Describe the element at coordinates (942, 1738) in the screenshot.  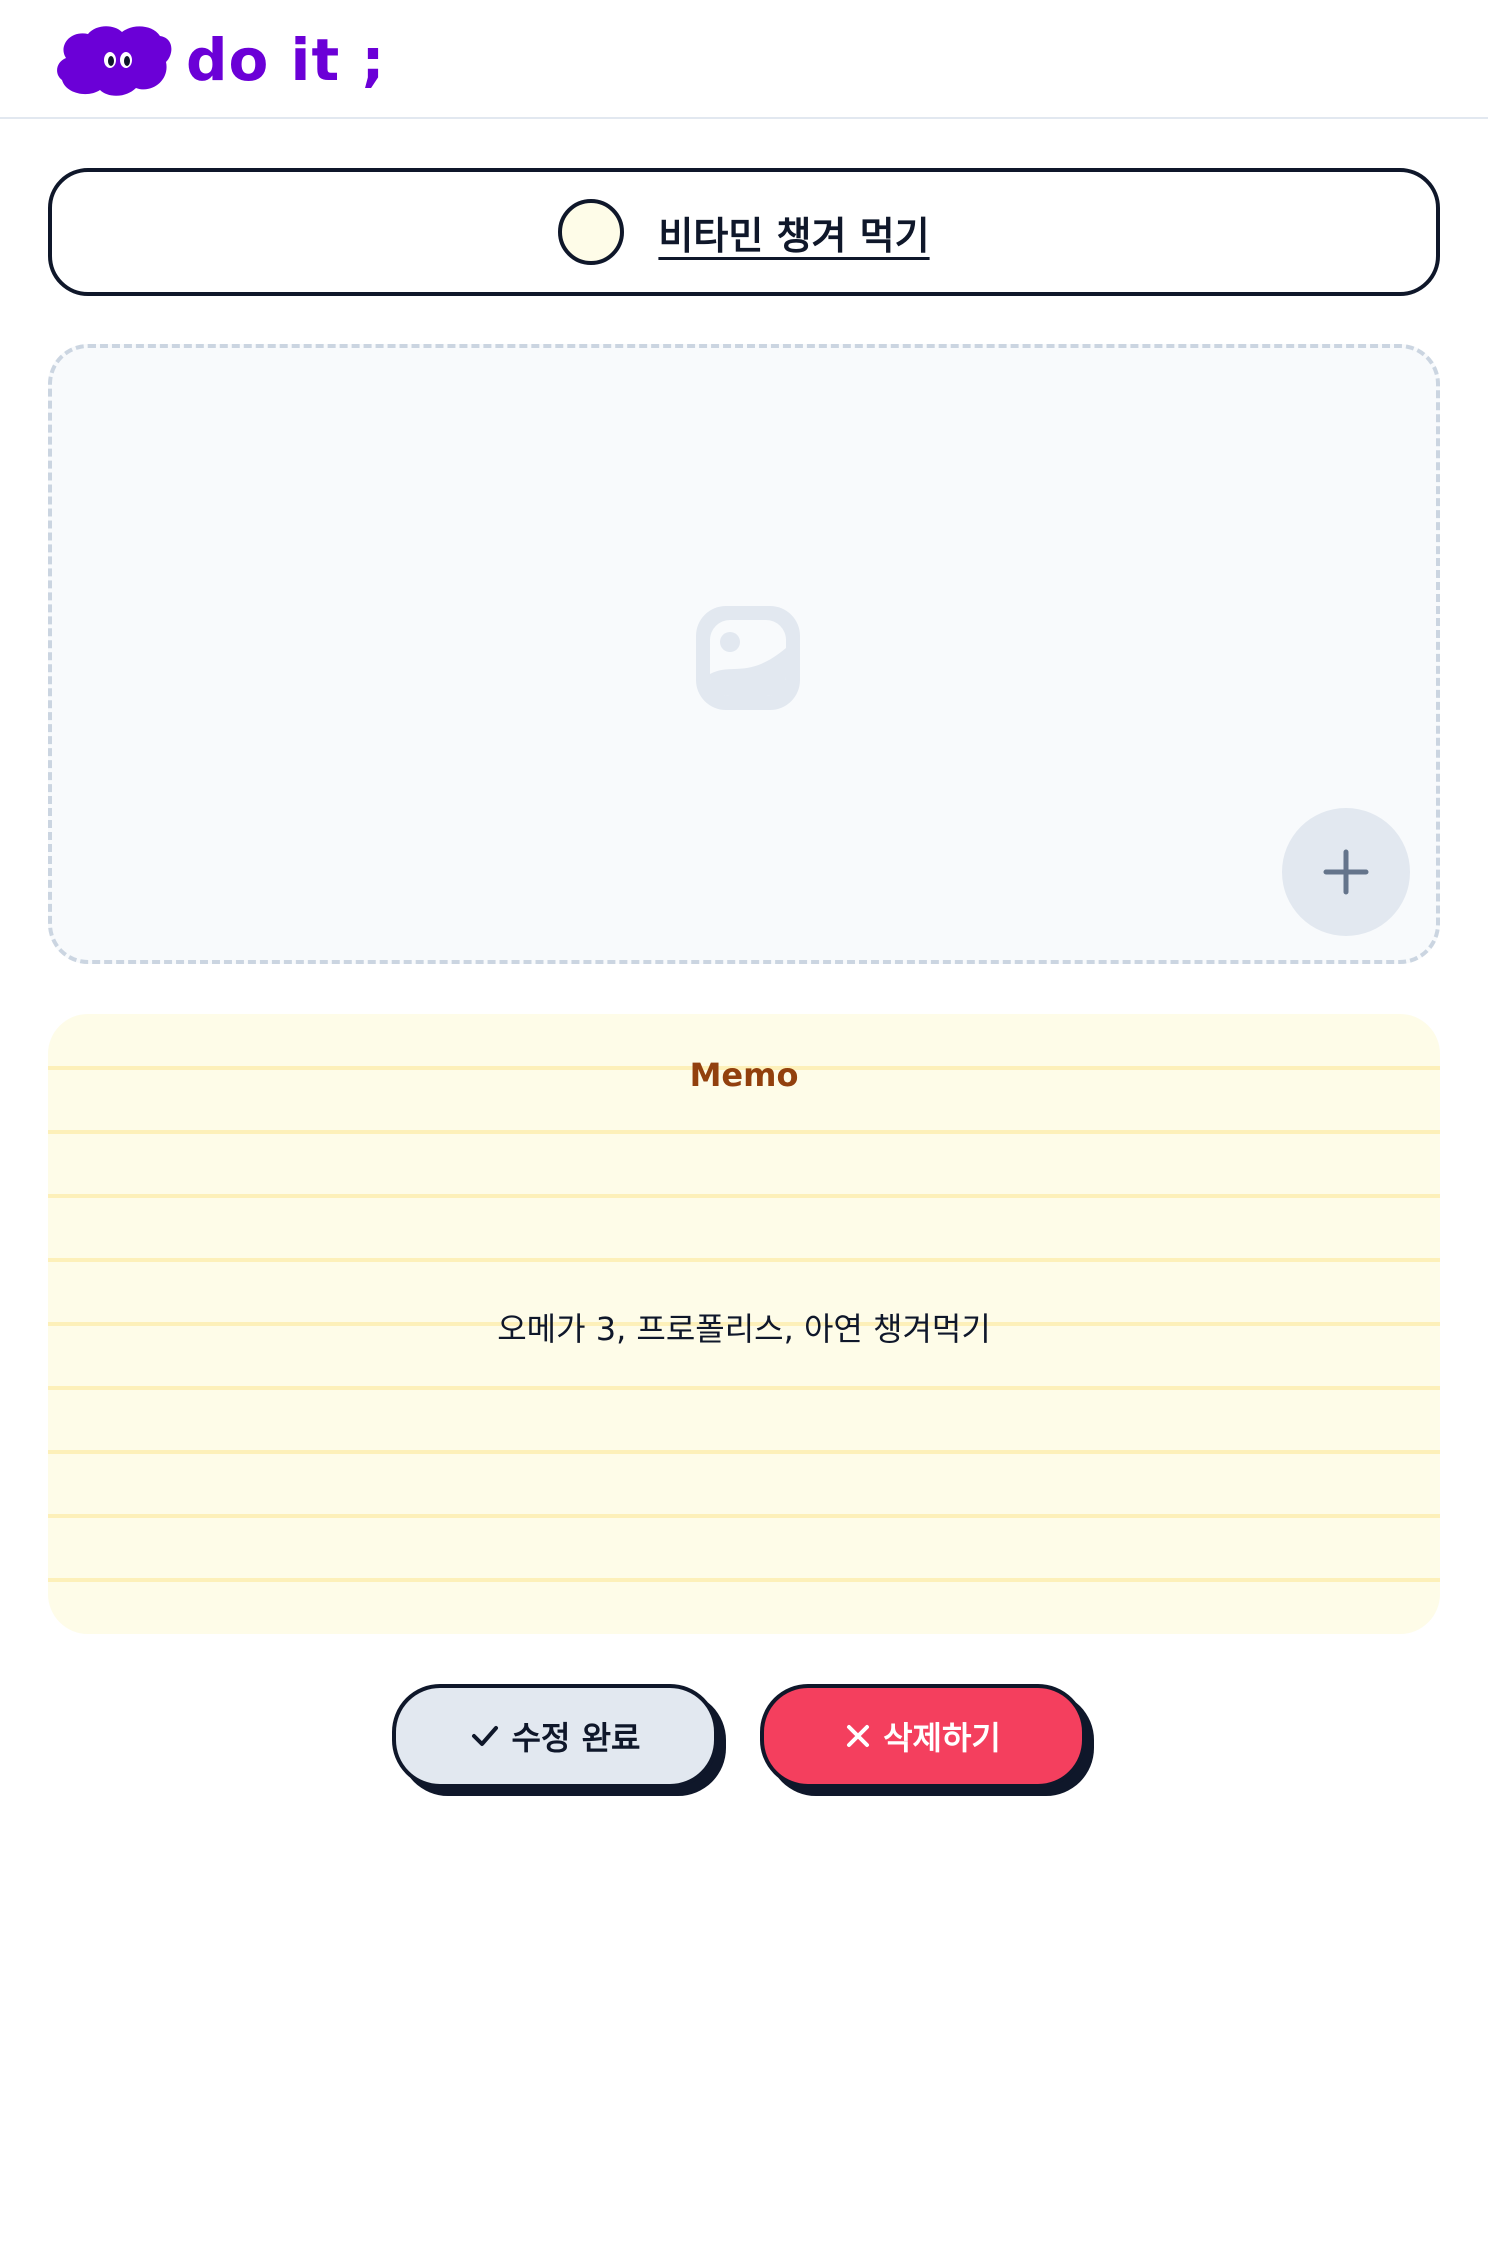
I see `delete-button-label: 삭제하기` at that location.